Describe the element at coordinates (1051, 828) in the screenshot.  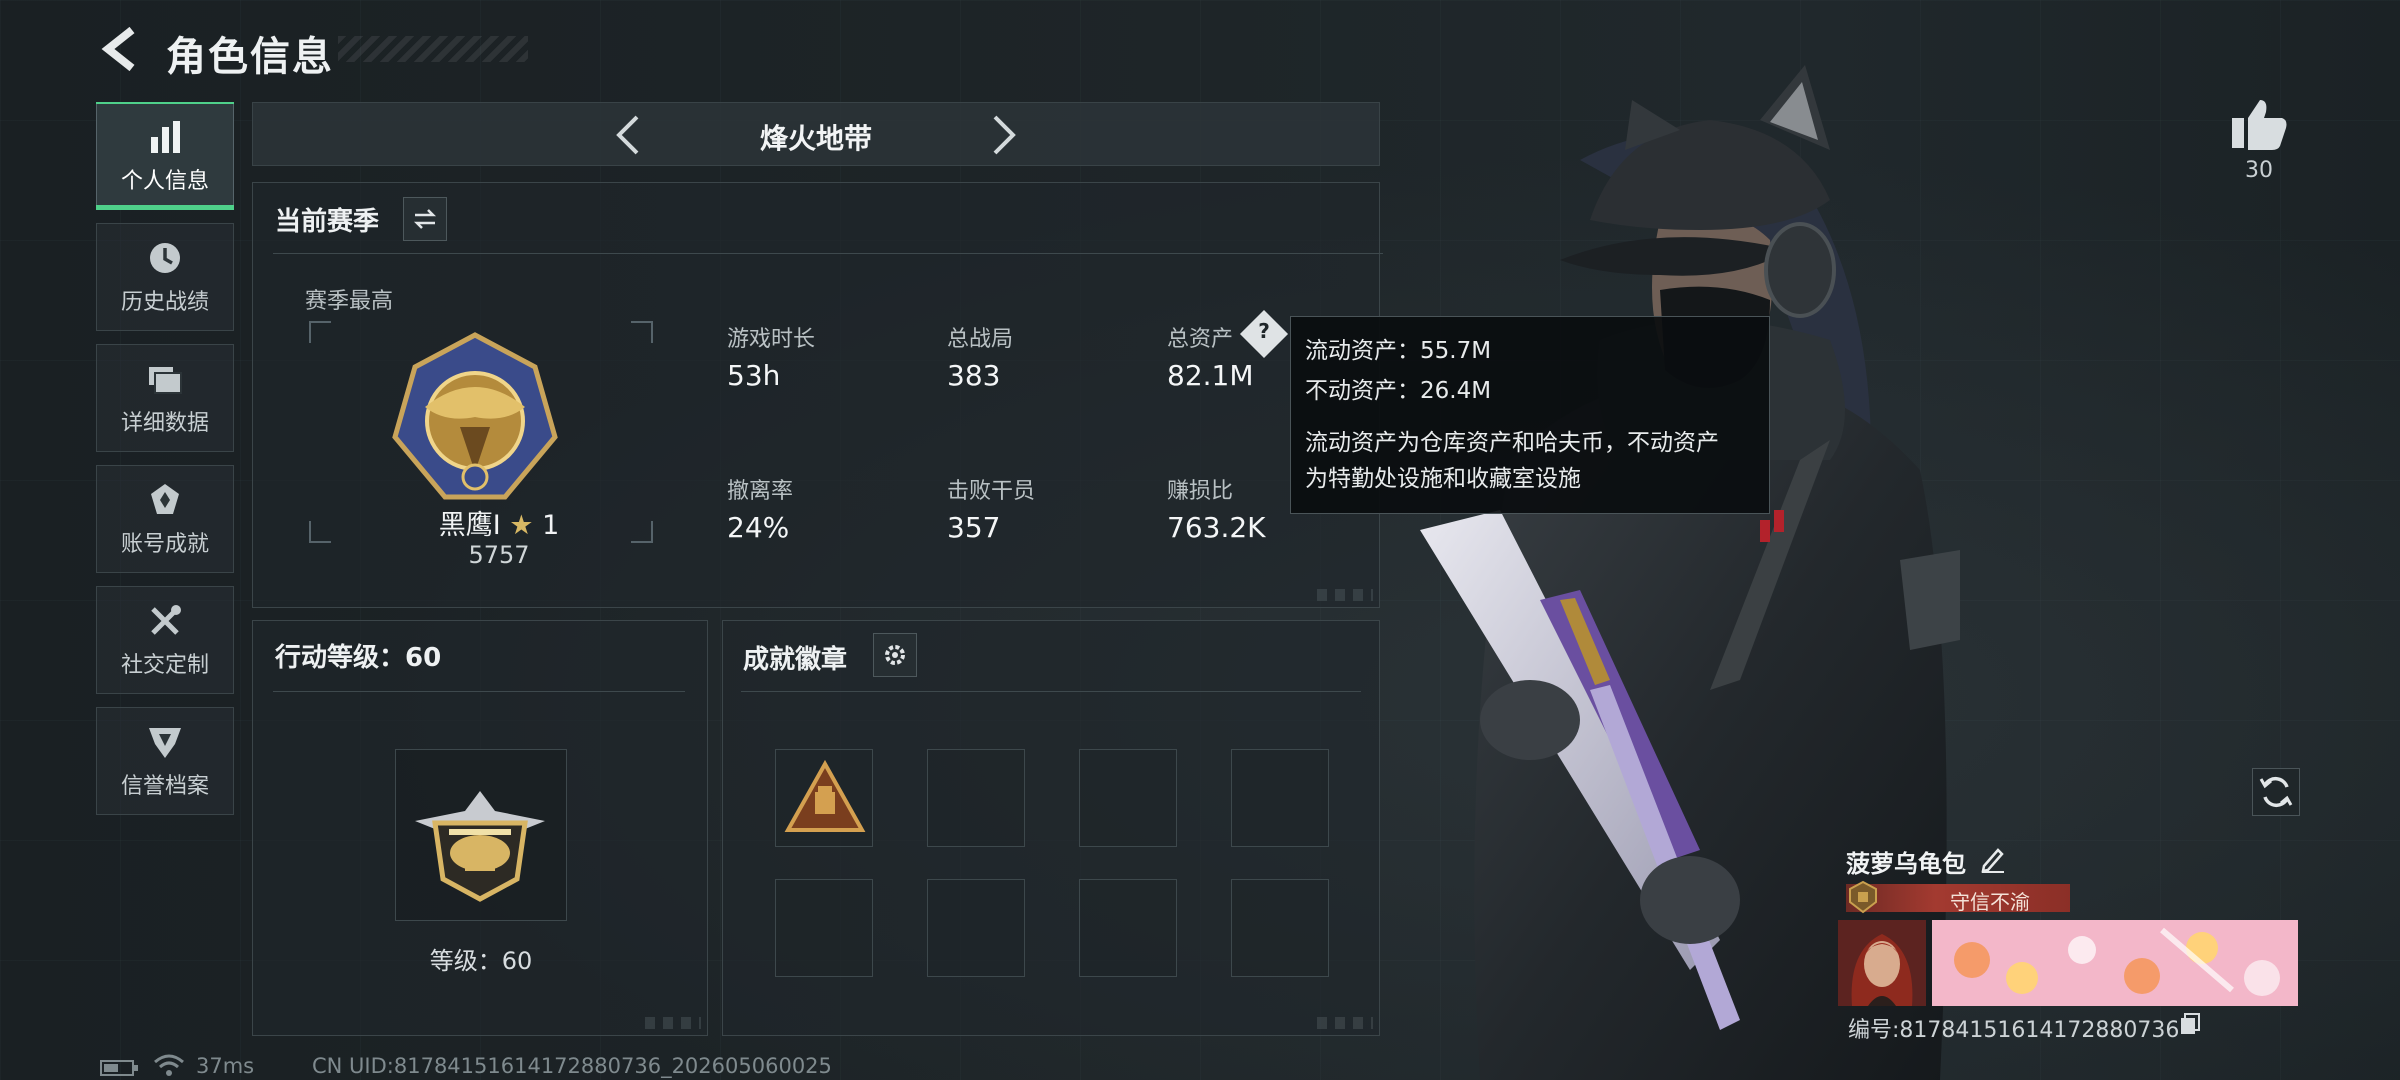
I see `achievement-badges-panel: 成就徽章` at that location.